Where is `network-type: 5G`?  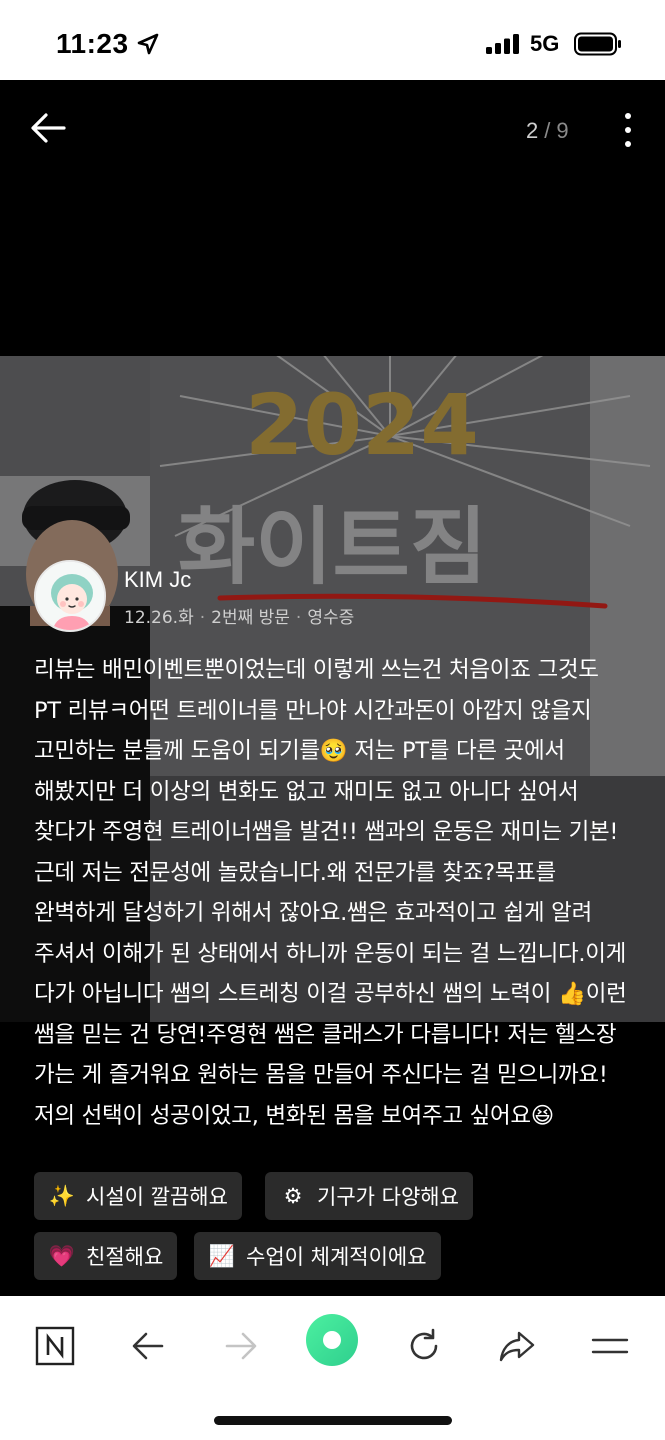 network-type: 5G is located at coordinates (545, 43).